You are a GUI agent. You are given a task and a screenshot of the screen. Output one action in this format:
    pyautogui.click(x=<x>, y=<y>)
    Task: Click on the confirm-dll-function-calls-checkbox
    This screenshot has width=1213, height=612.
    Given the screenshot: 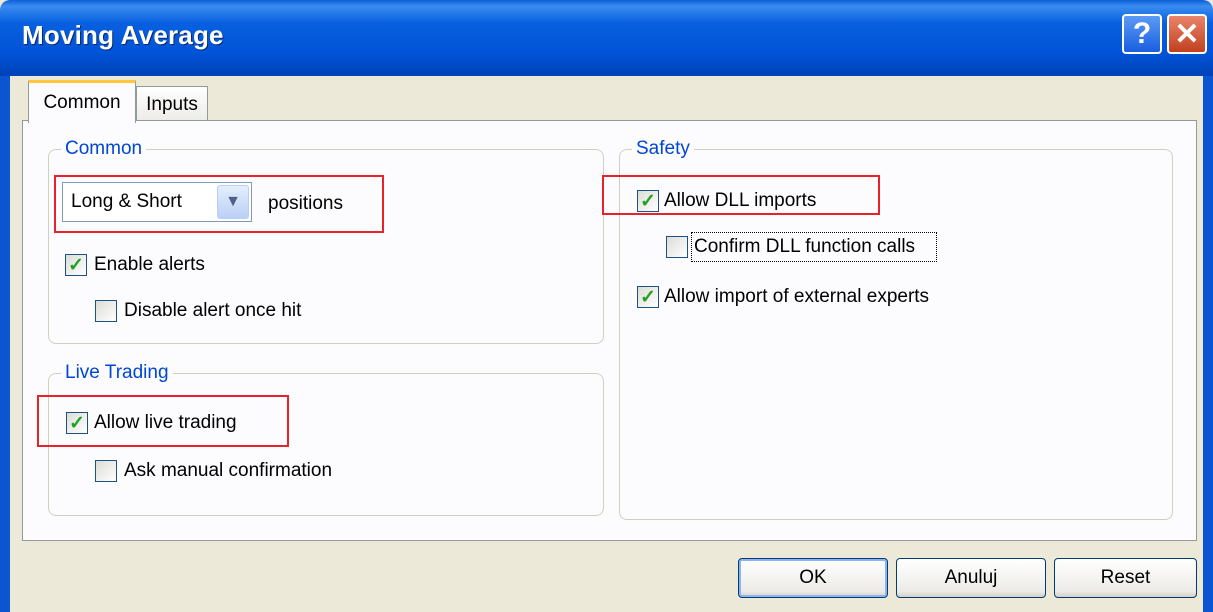 What is the action you would take?
    pyautogui.click(x=677, y=247)
    